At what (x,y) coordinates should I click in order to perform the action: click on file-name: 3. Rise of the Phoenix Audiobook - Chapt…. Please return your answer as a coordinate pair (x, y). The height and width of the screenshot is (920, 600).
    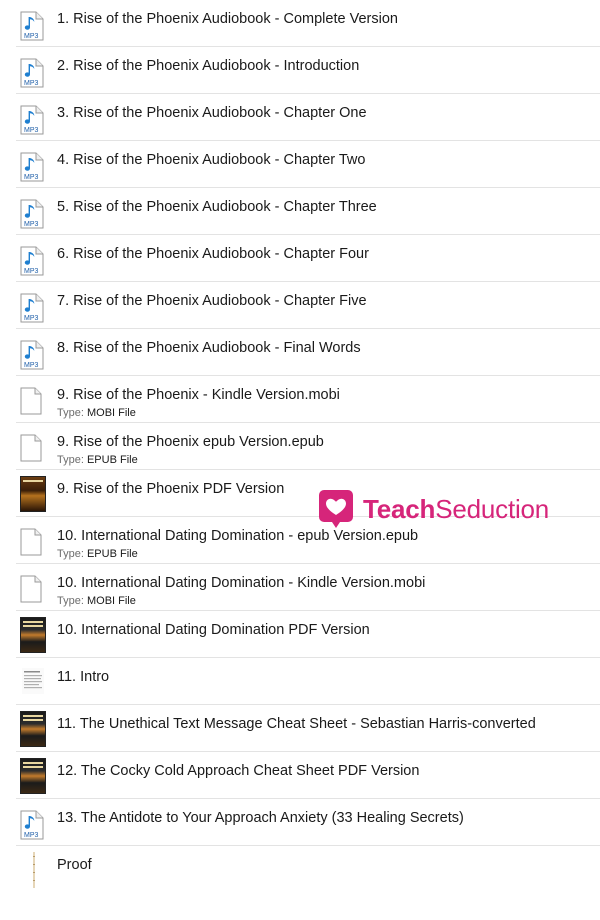
    Looking at the image, I should click on (212, 113).